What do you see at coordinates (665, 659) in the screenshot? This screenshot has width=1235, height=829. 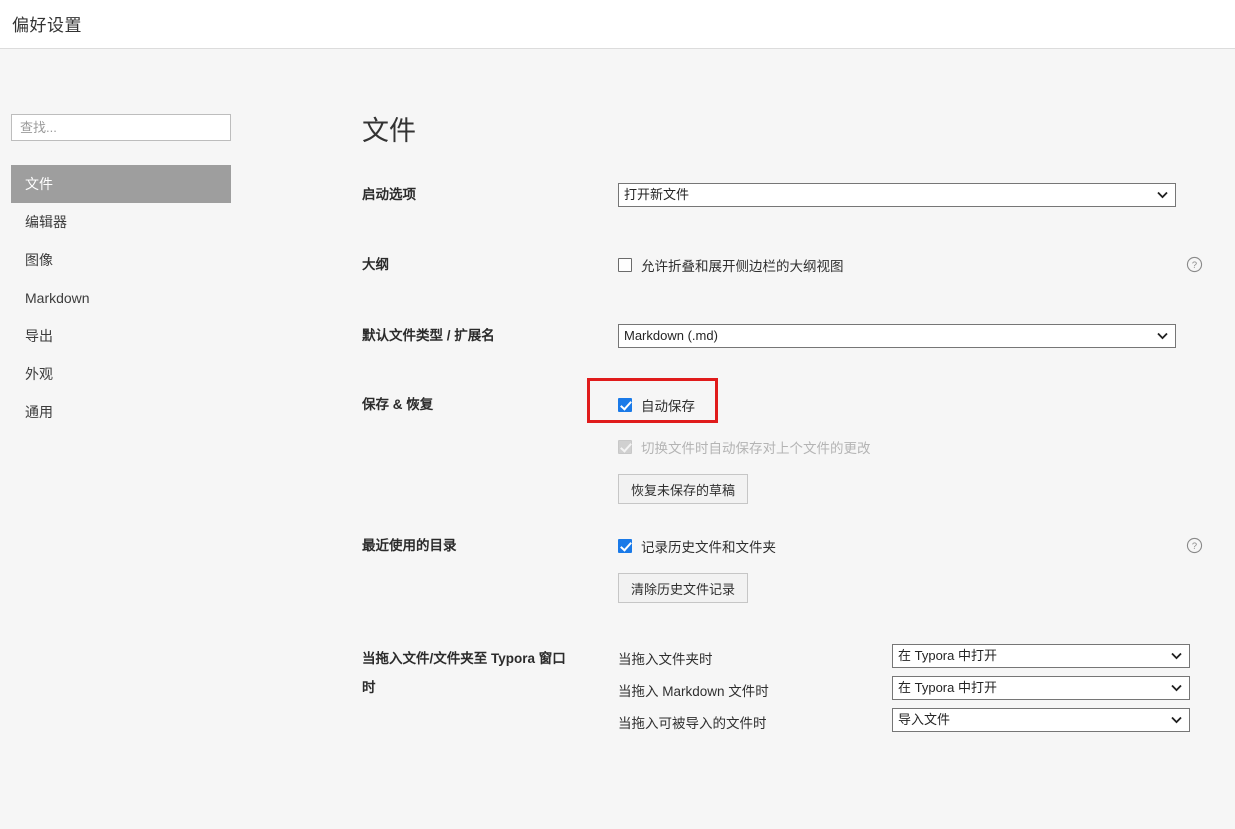 I see `drag-folder-label: 当拖入文件夹时` at bounding box center [665, 659].